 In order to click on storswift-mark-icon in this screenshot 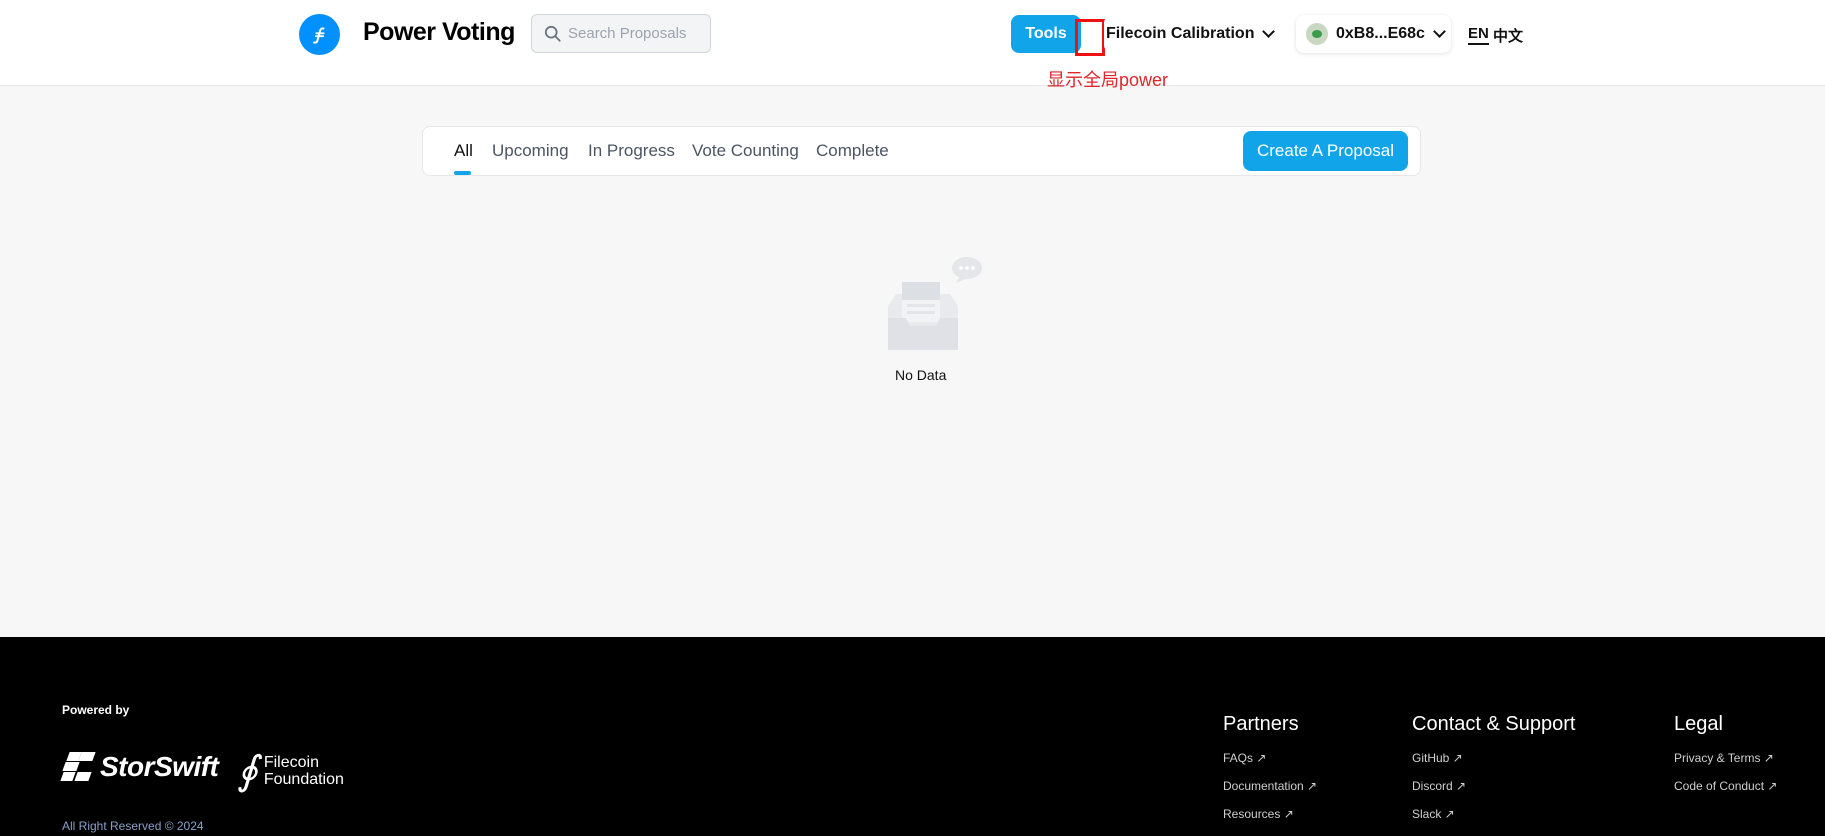, I will do `click(78, 767)`.